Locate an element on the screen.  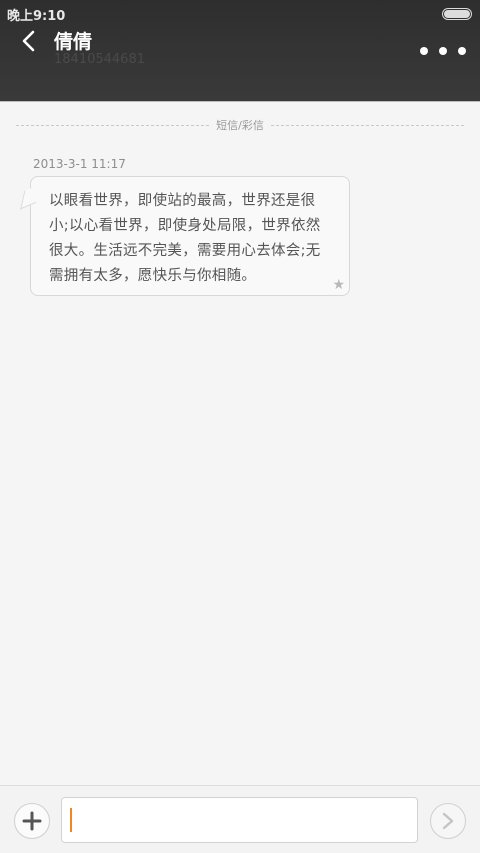
add-attachment-button is located at coordinates (32, 821).